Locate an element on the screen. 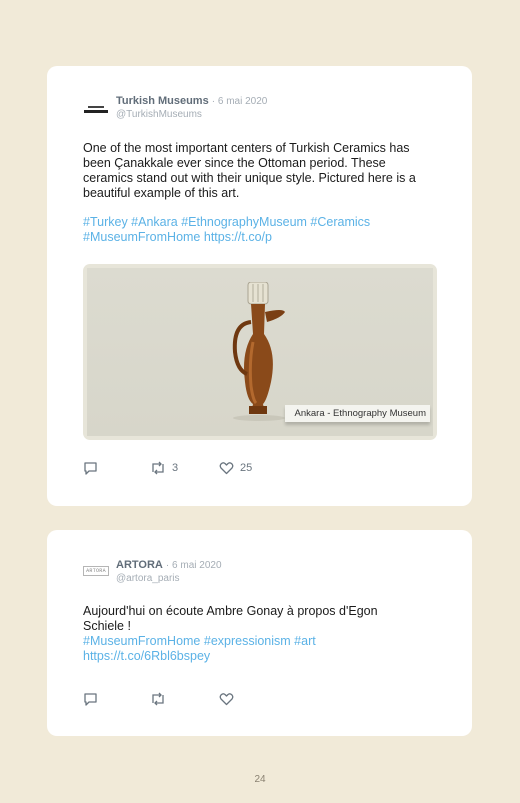 The height and width of the screenshot is (803, 520). hashtag-link-line: #MuseumFromHome https://t.co/p is located at coordinates (268, 237).